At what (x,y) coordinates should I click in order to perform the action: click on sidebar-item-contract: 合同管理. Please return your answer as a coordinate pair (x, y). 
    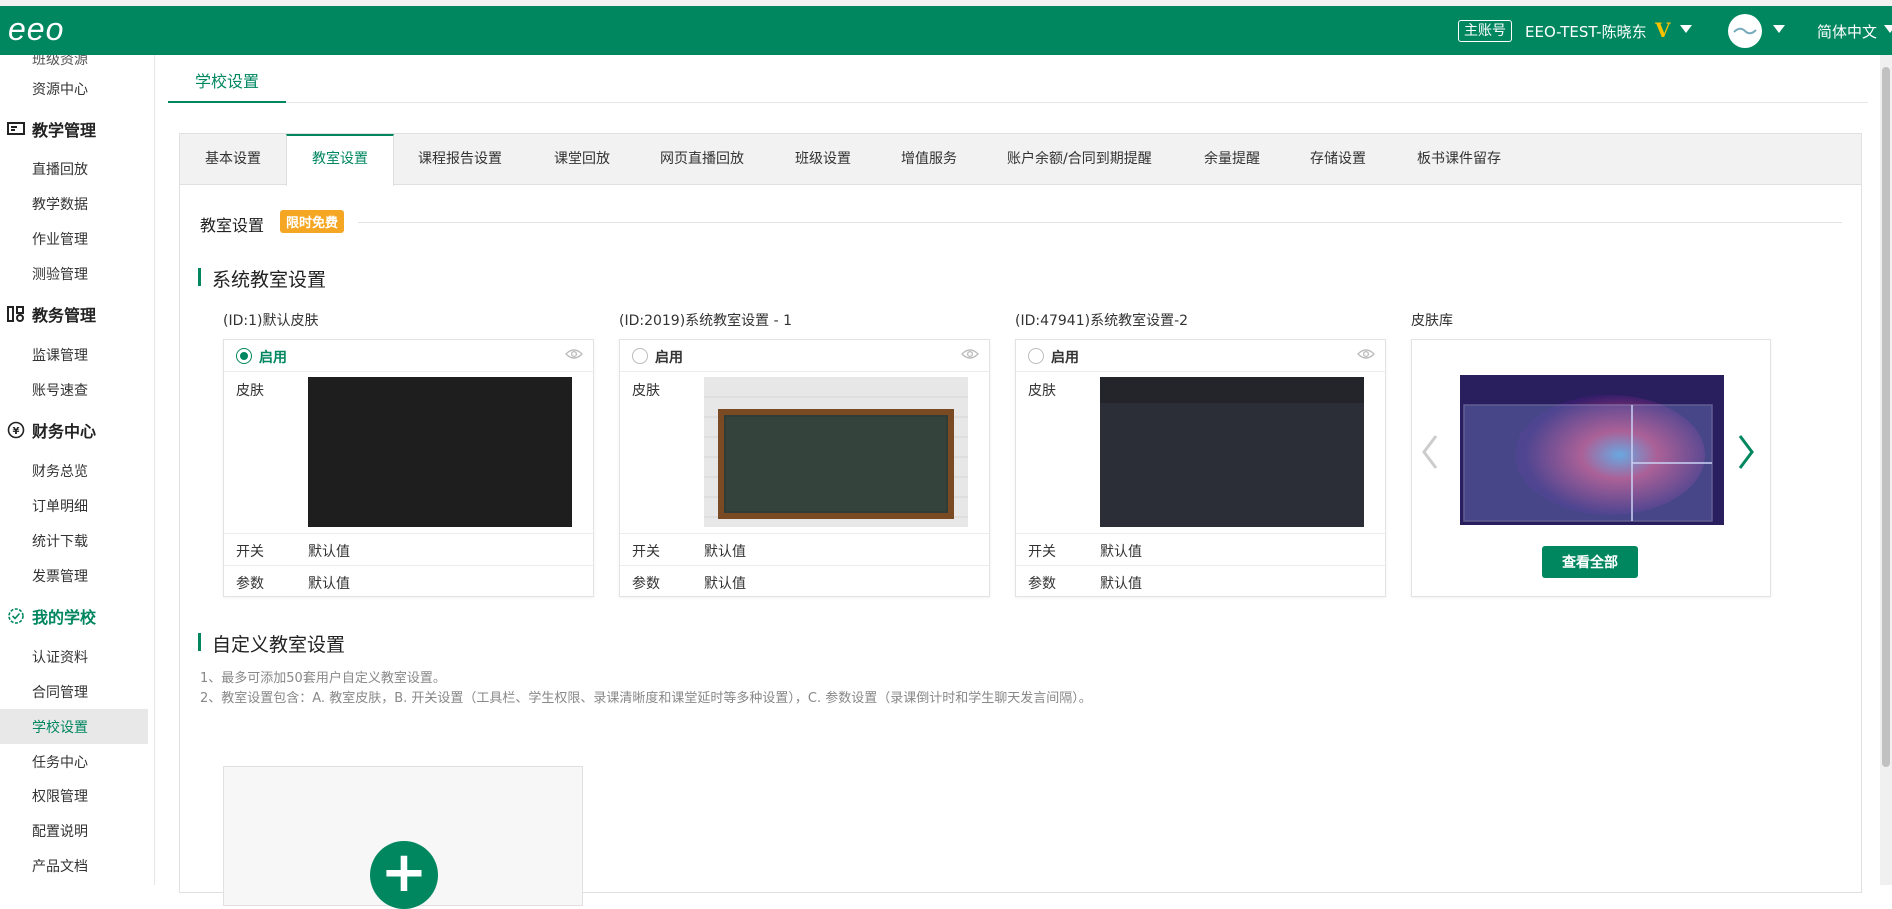
    Looking at the image, I should click on (60, 692).